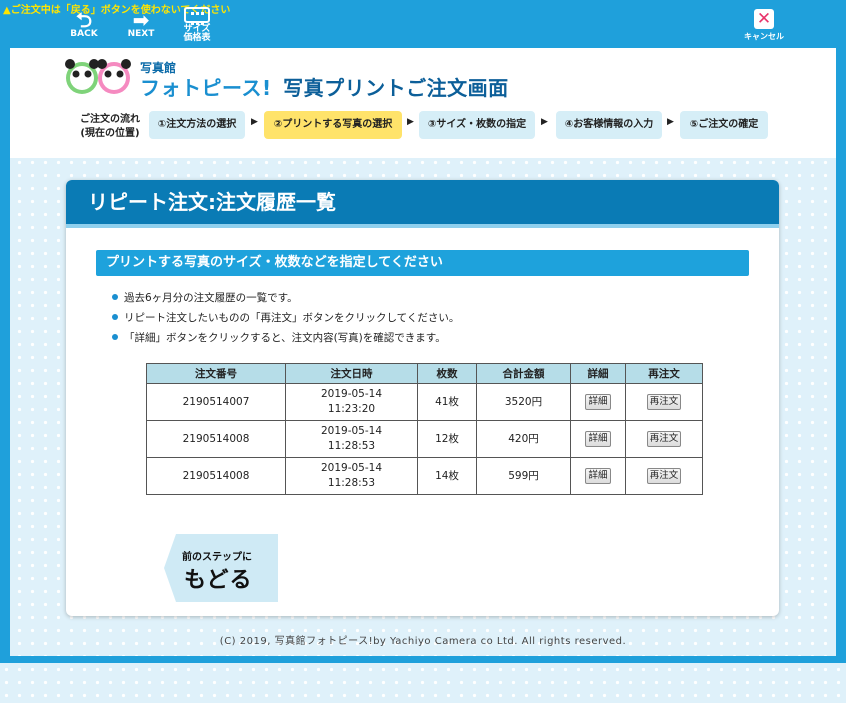 The height and width of the screenshot is (703, 846). Describe the element at coordinates (141, 20) in the screenshot. I see `next-arrow-icon: ➡` at that location.